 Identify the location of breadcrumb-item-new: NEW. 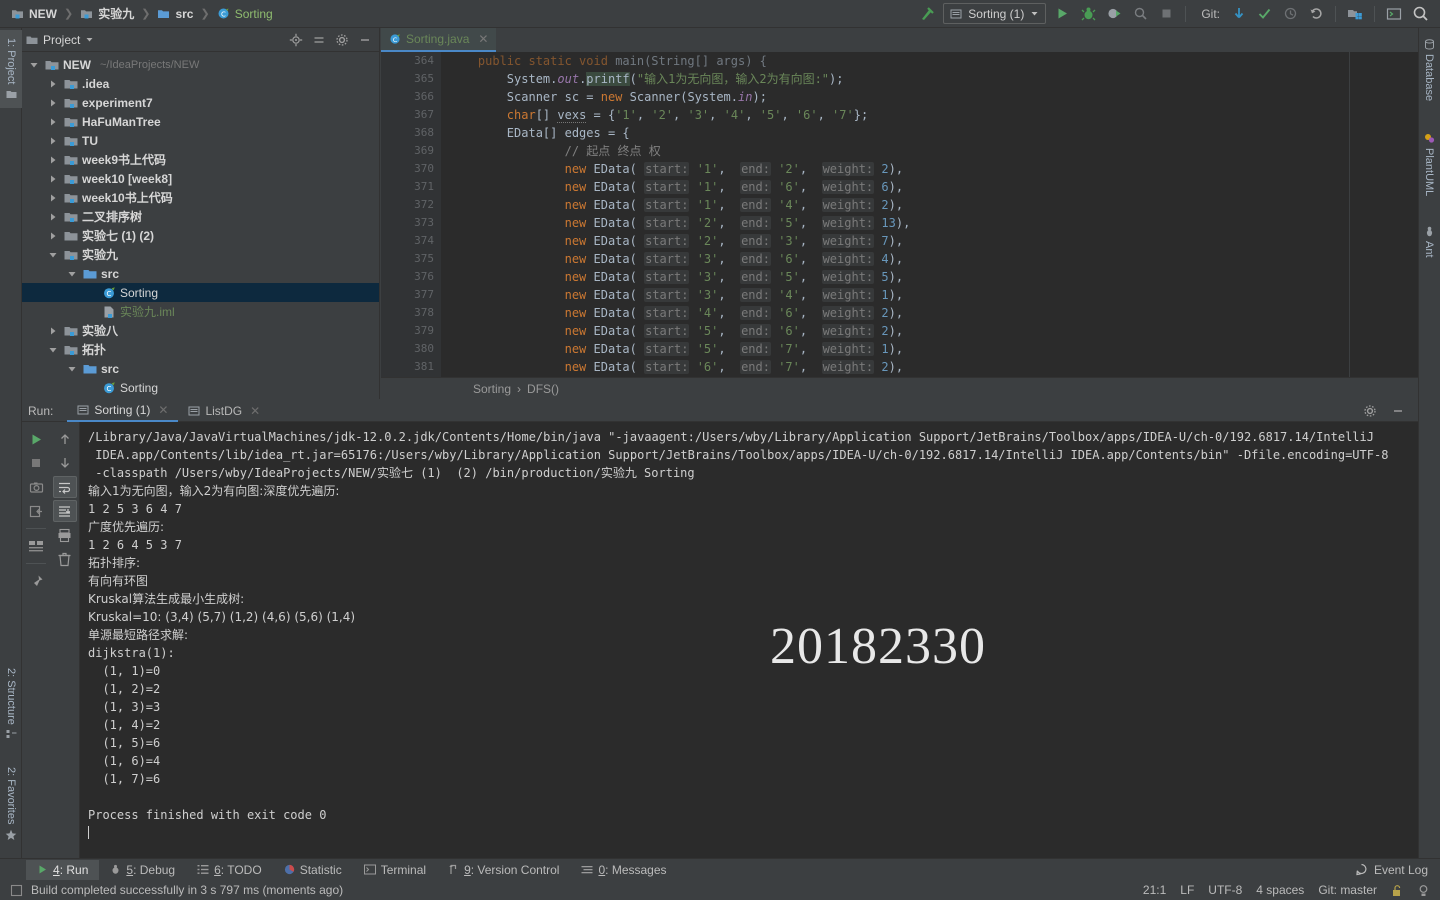
(34, 14).